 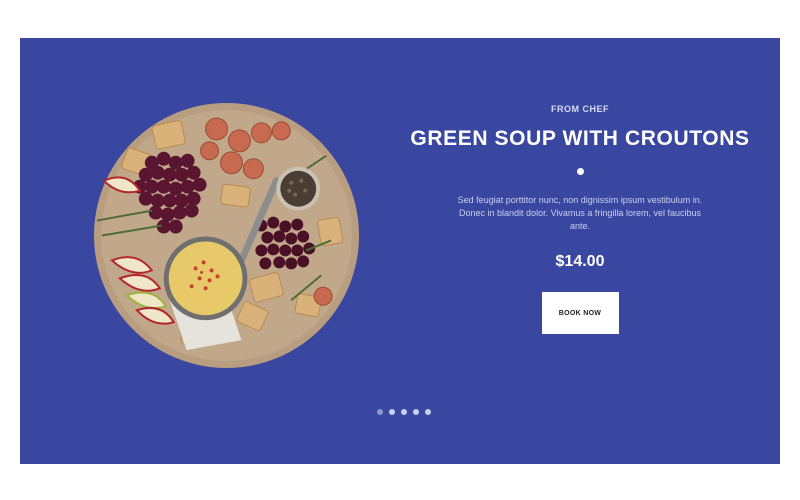 I want to click on book-now-button: BOOK NOW, so click(x=580, y=313).